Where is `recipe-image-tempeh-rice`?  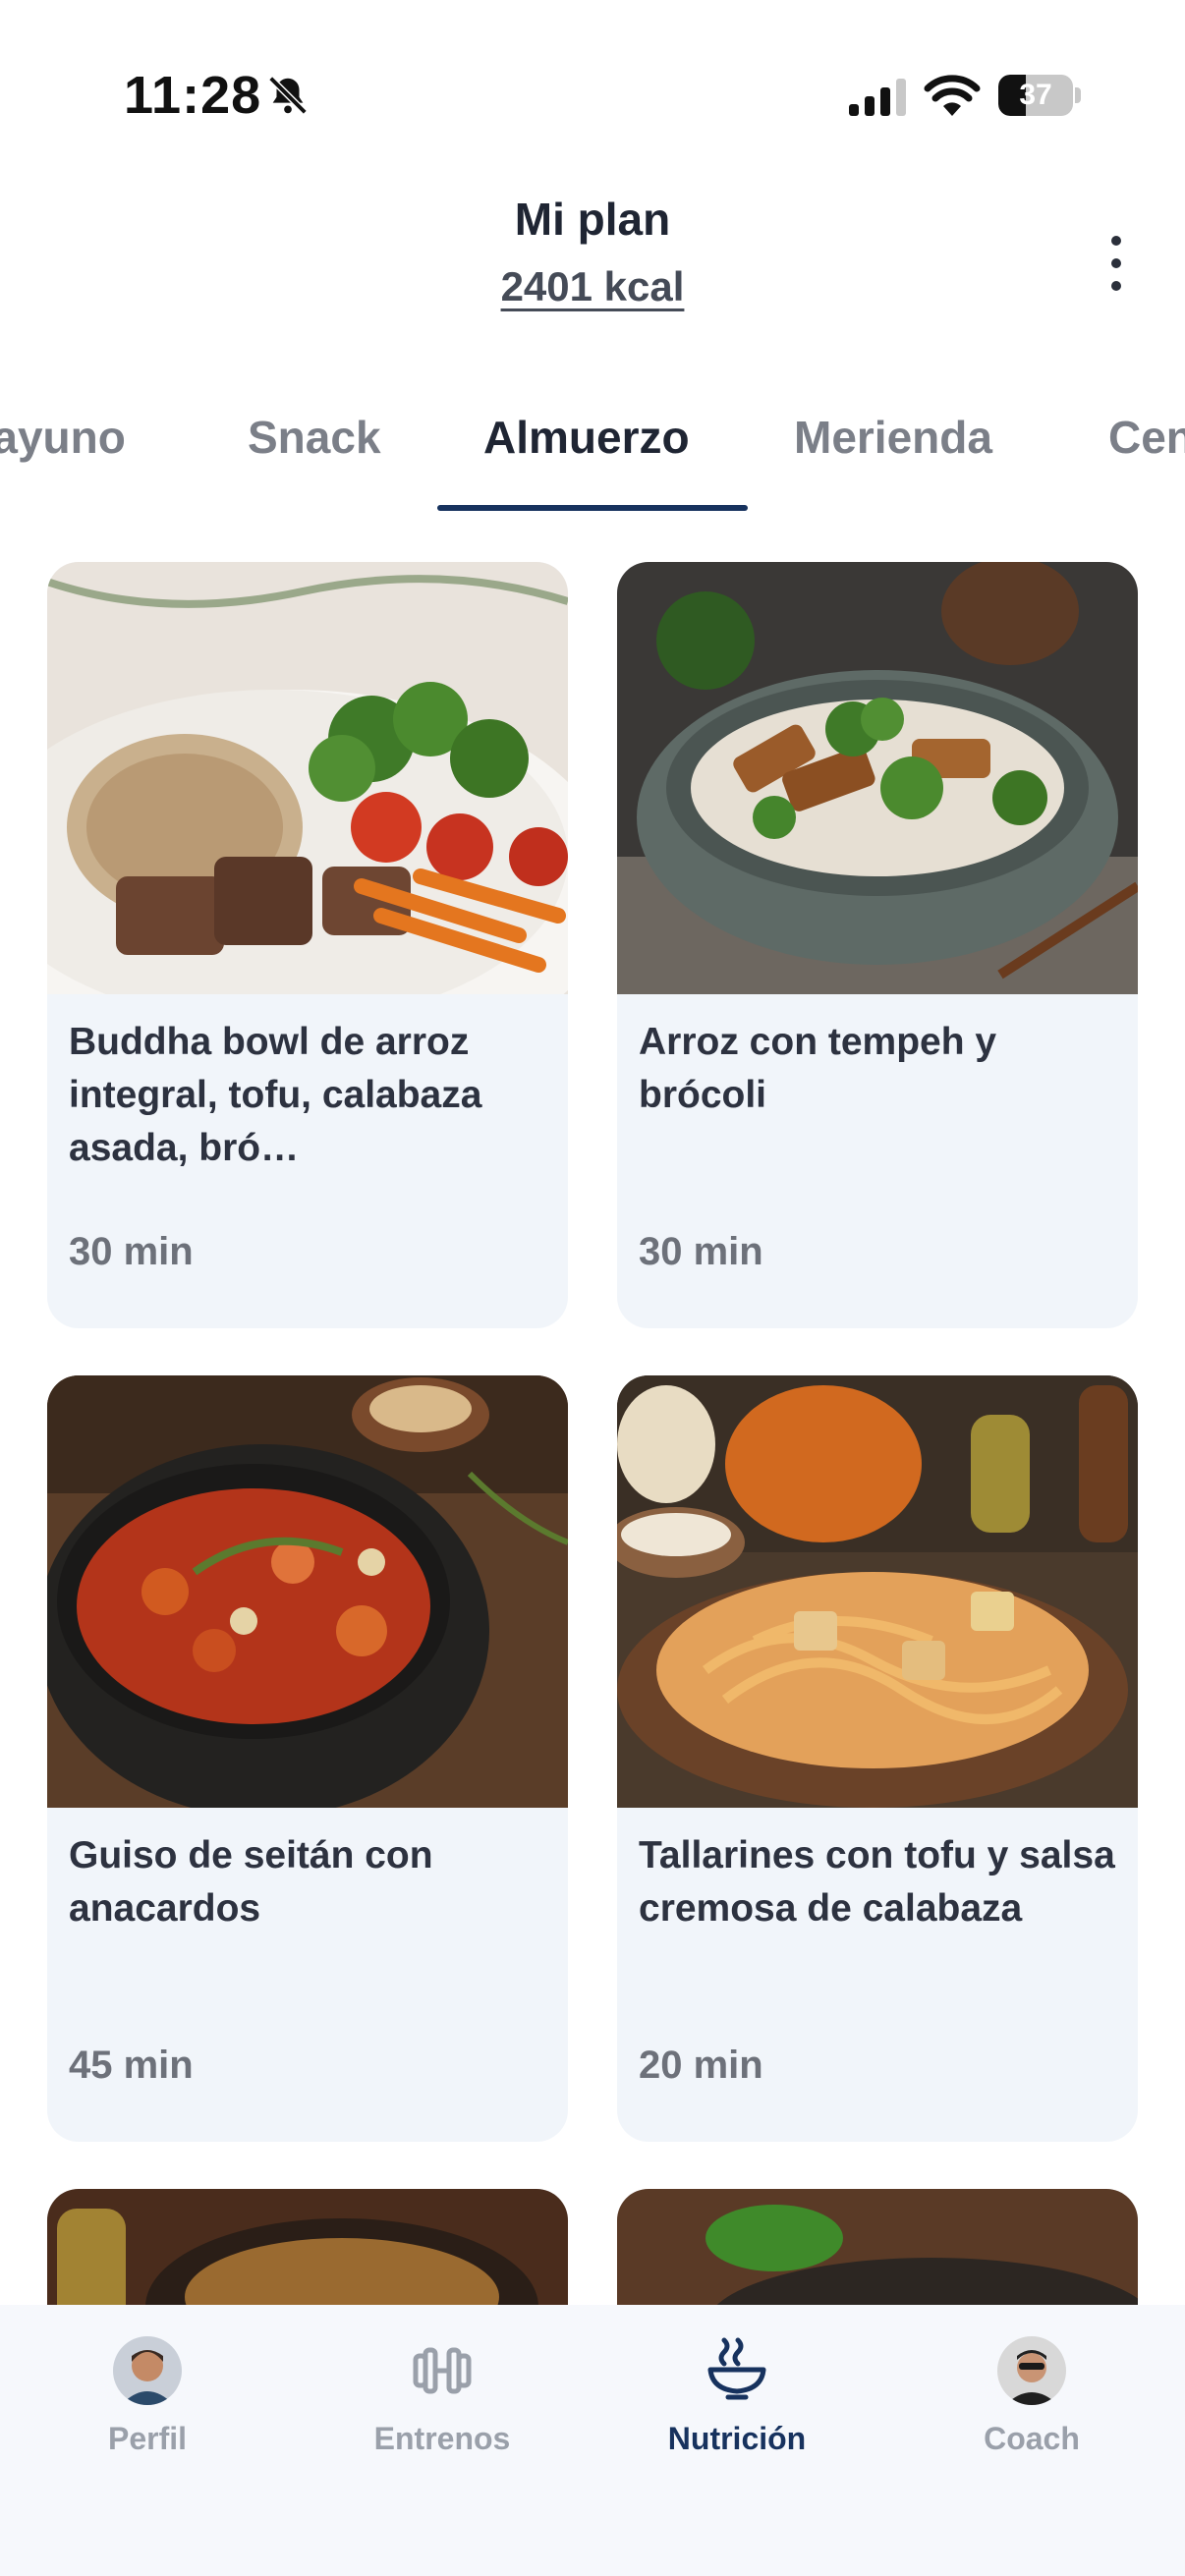
recipe-image-tempeh-rice is located at coordinates (878, 778).